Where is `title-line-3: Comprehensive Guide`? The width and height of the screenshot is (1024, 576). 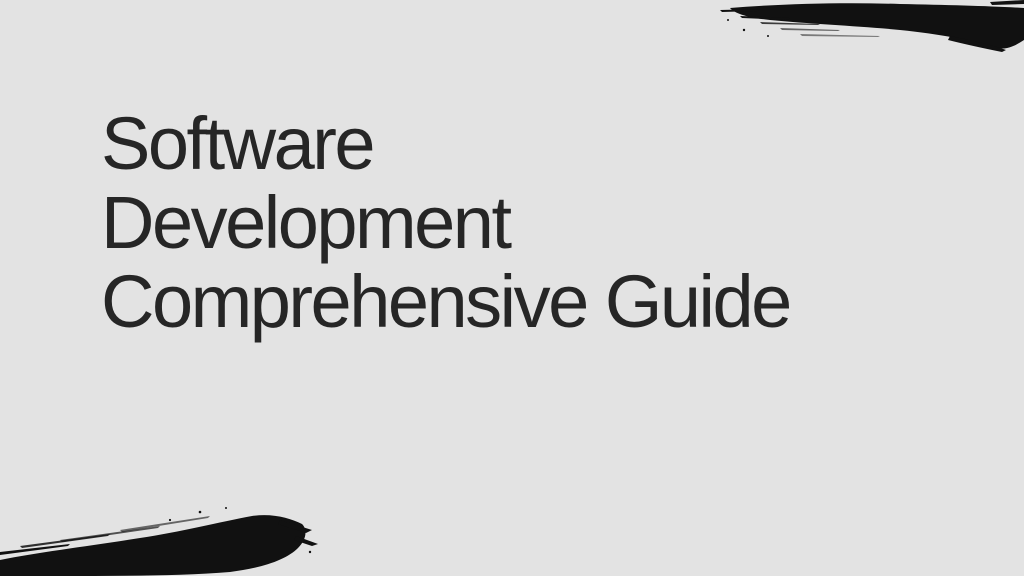 title-line-3: Comprehensive Guide is located at coordinates (446, 301).